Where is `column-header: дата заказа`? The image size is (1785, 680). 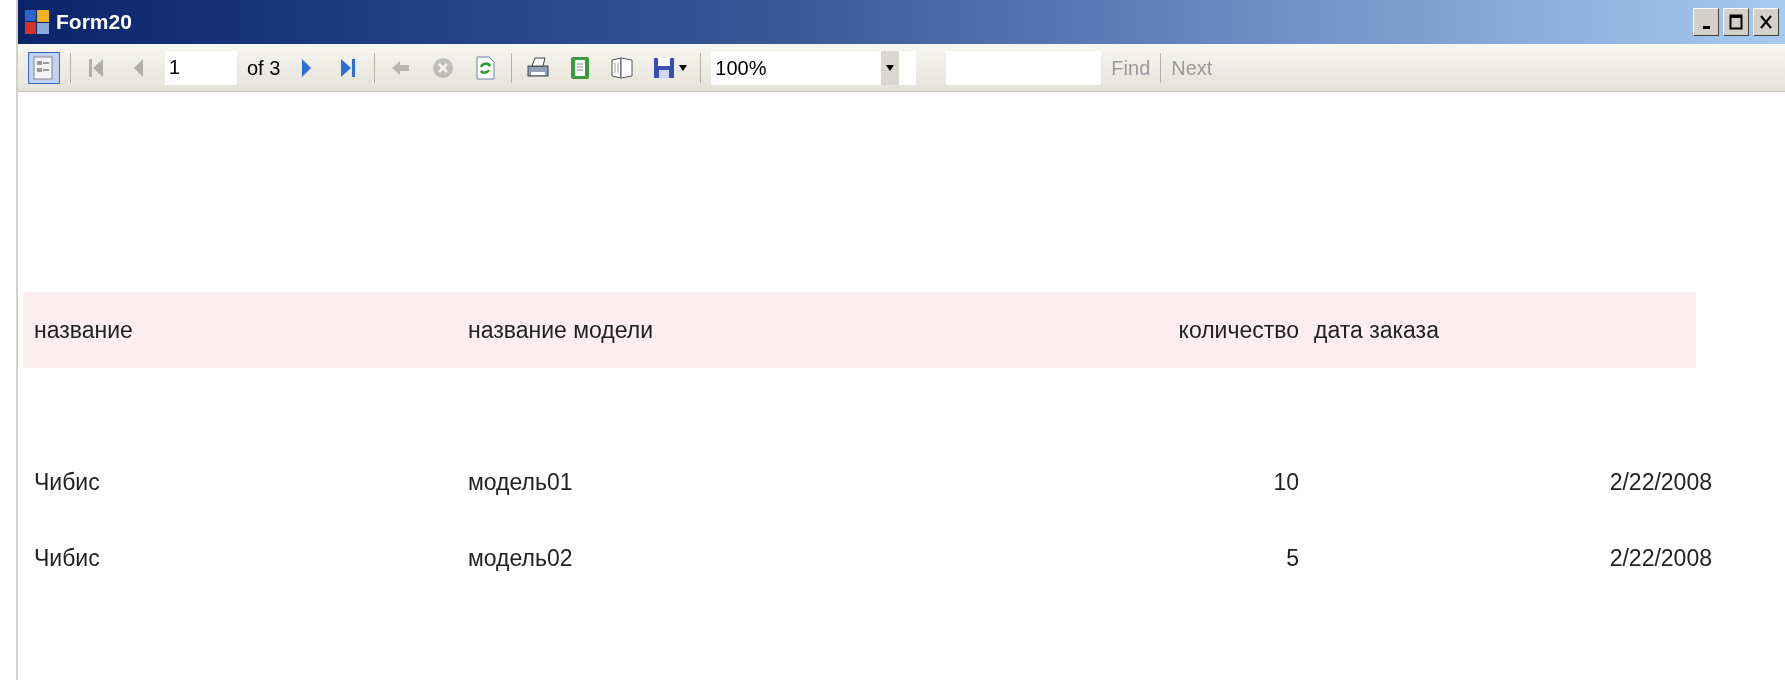
column-header: дата заказа is located at coordinates (1377, 330).